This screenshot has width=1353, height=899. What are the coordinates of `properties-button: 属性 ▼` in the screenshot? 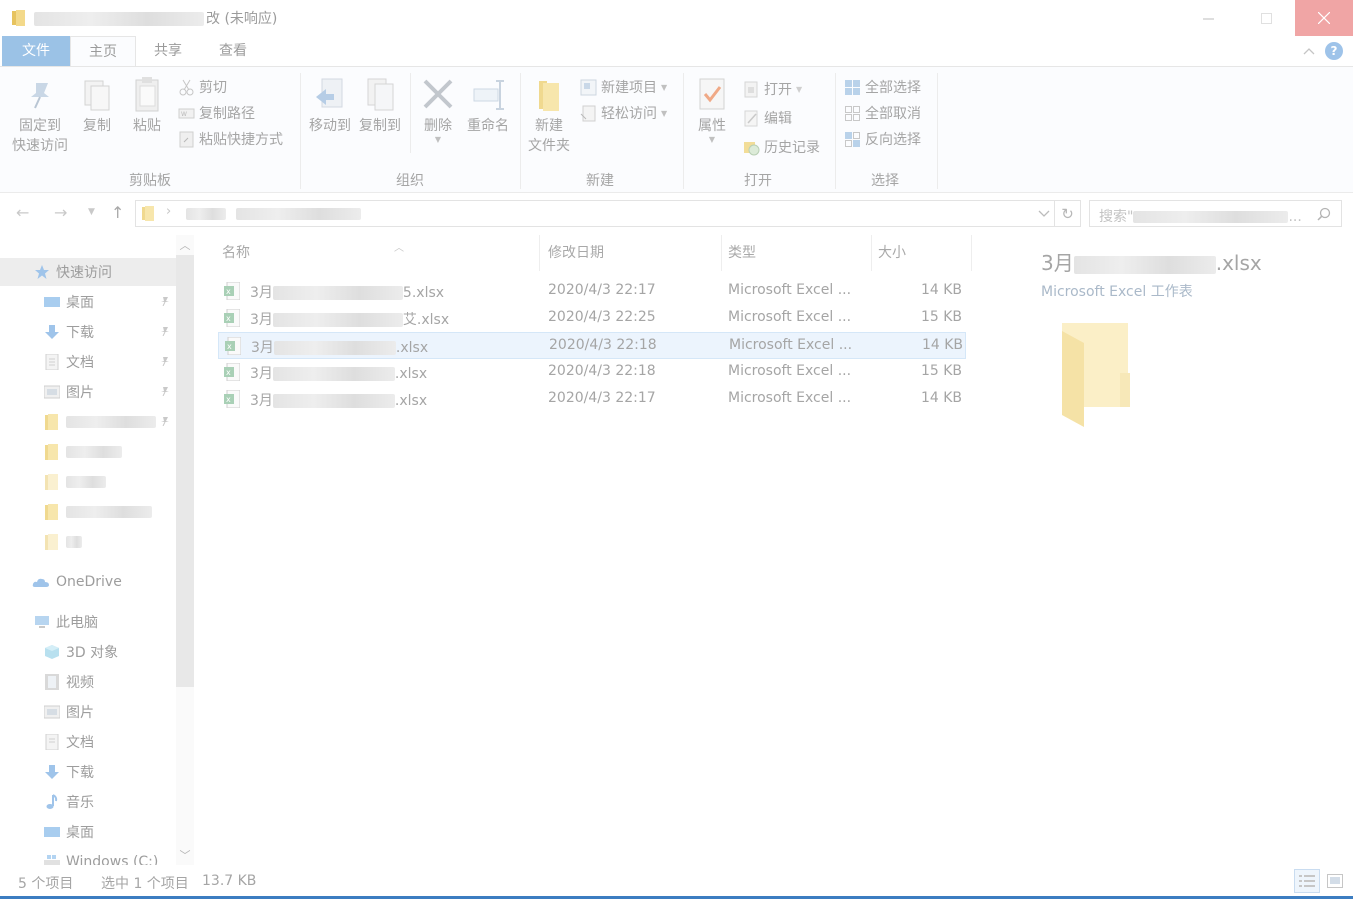 It's located at (712, 109).